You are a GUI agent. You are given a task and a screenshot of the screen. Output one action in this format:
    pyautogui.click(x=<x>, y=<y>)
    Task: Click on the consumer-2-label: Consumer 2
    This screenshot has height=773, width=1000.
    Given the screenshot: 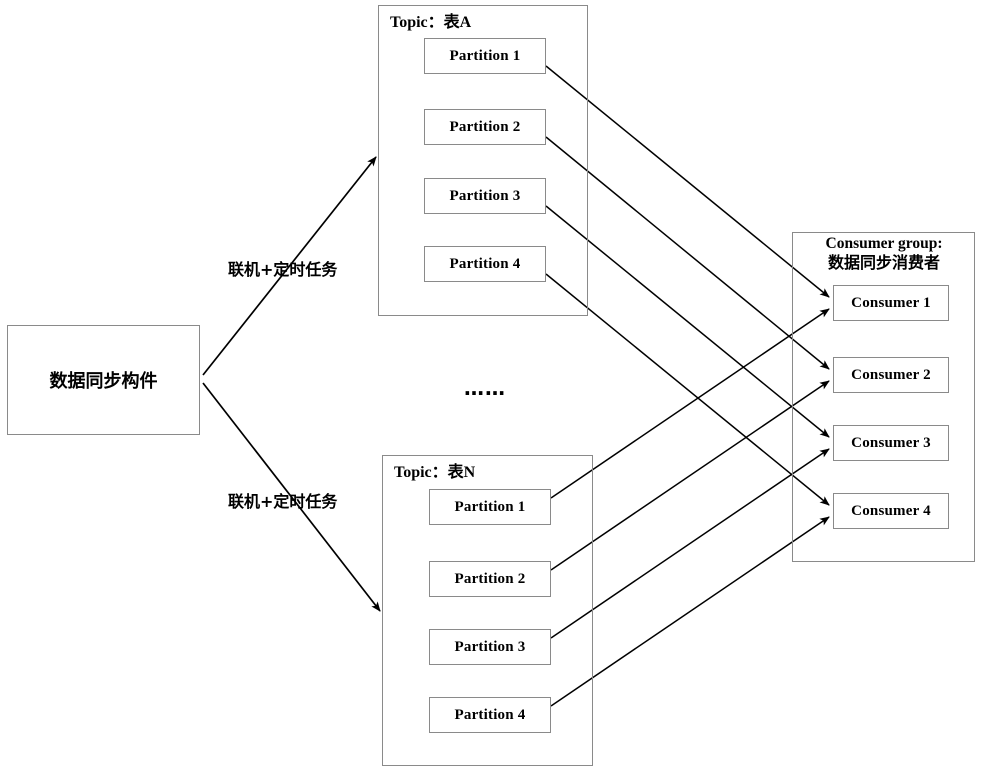 What is the action you would take?
    pyautogui.click(x=891, y=374)
    